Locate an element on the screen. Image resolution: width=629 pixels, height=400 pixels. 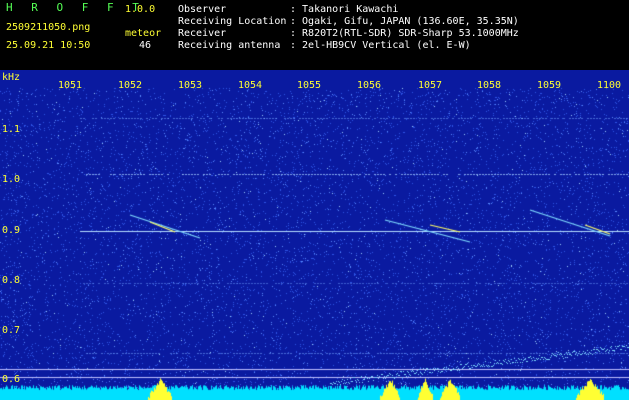
info-label-observer: Observer is located at coordinates (202, 9).